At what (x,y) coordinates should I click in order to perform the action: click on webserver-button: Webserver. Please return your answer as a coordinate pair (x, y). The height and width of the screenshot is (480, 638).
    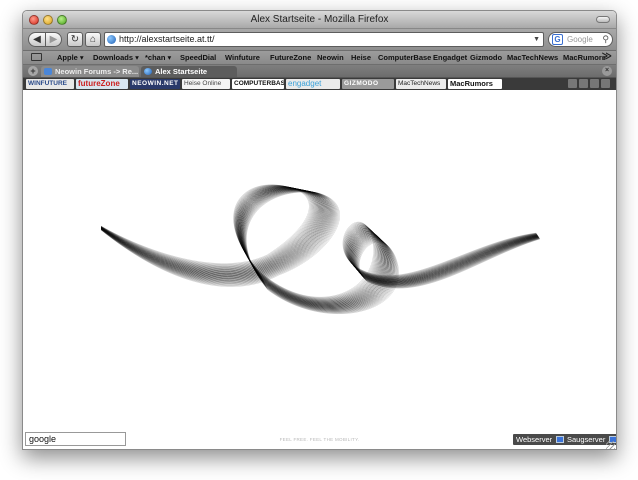
    Looking at the image, I should click on (540, 439).